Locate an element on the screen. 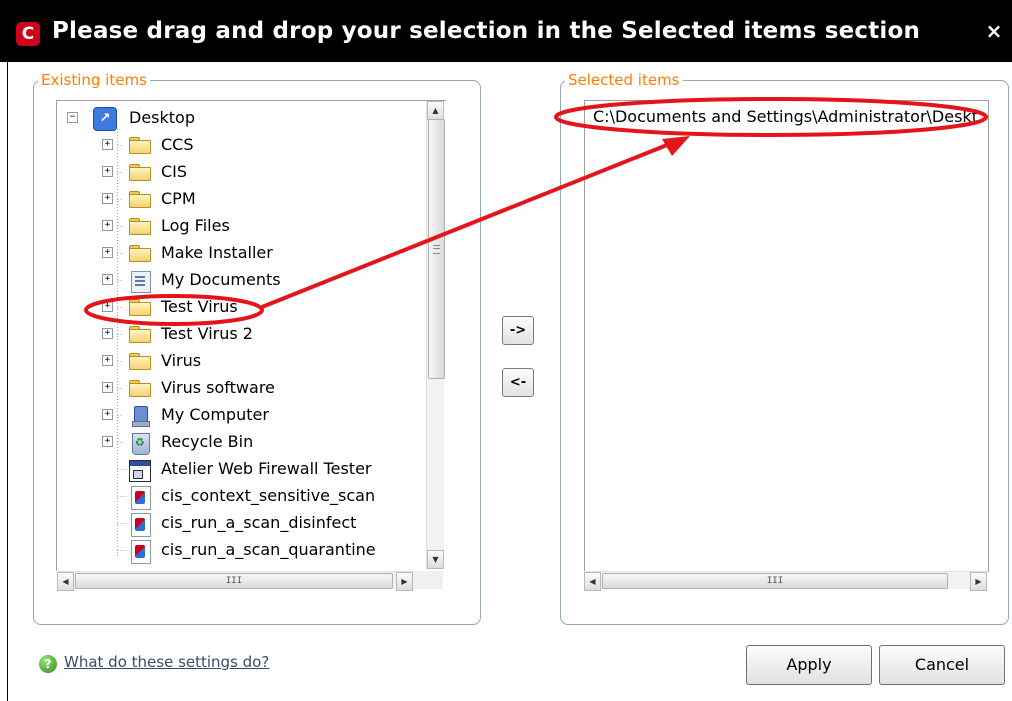  tree-item-label: Virus is located at coordinates (181, 360).